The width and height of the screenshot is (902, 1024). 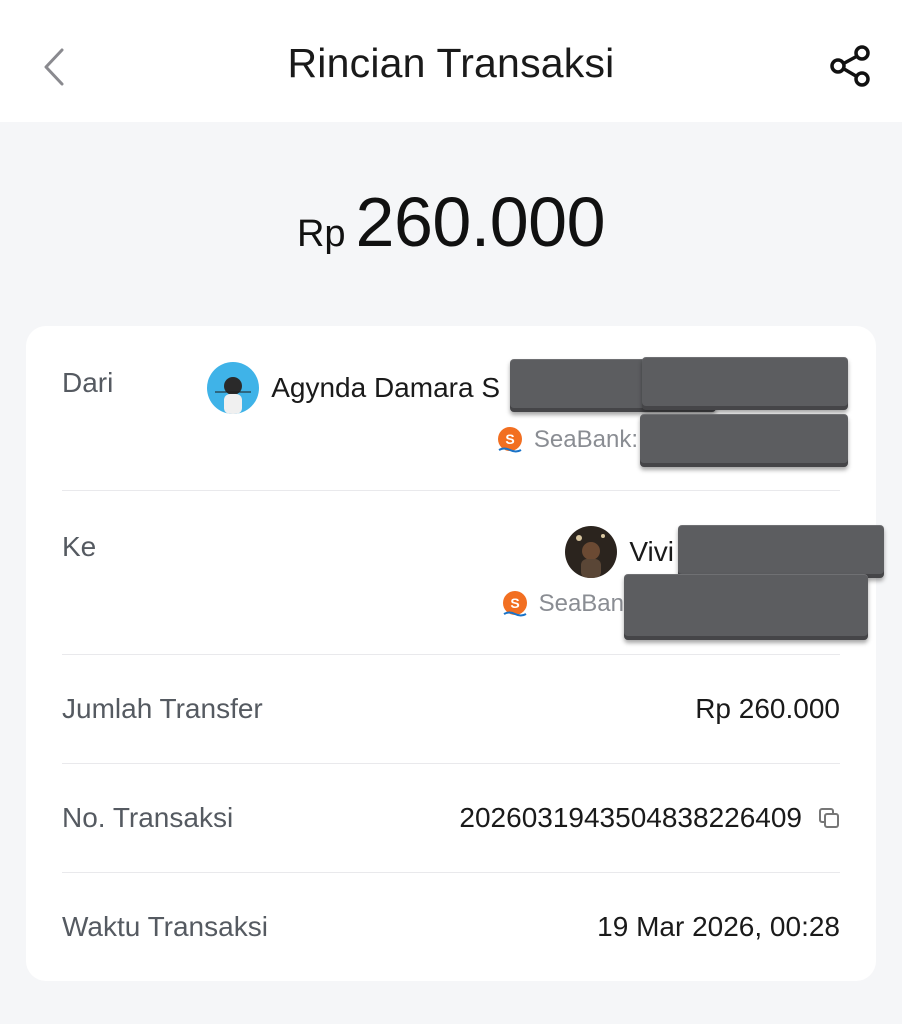 I want to click on recipient-bank-name: SeaBan, so click(x=581, y=603).